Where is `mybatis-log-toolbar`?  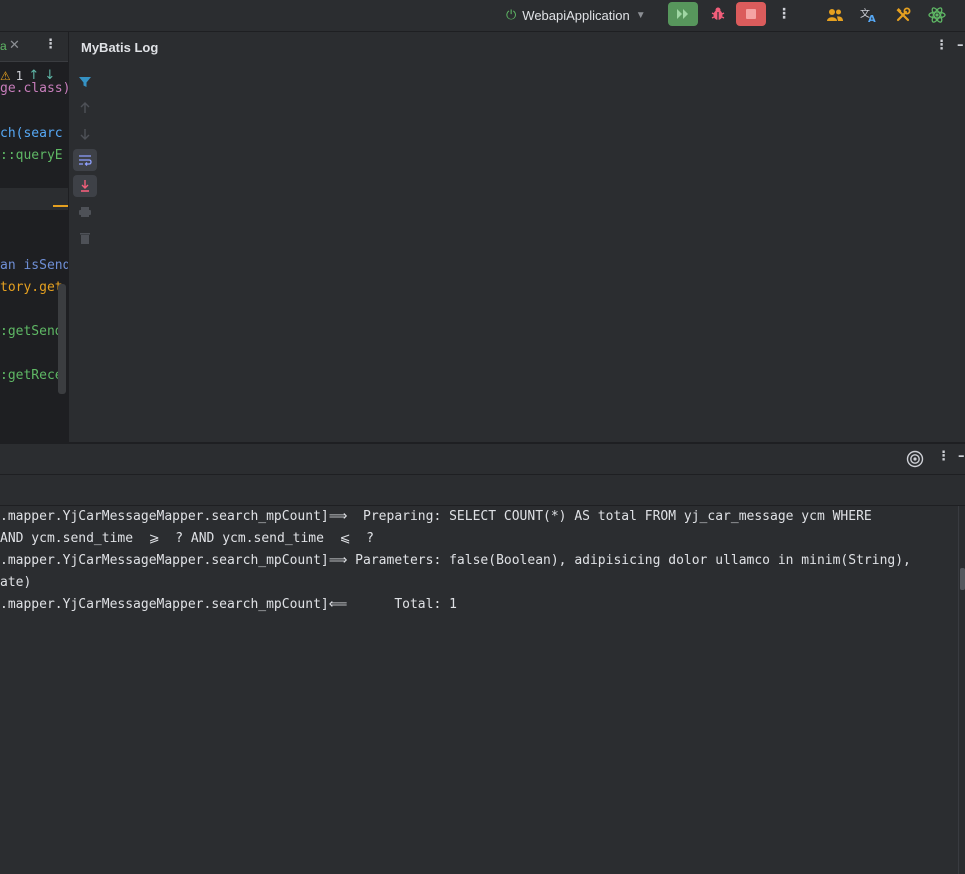
mybatis-log-toolbar is located at coordinates (84, 252).